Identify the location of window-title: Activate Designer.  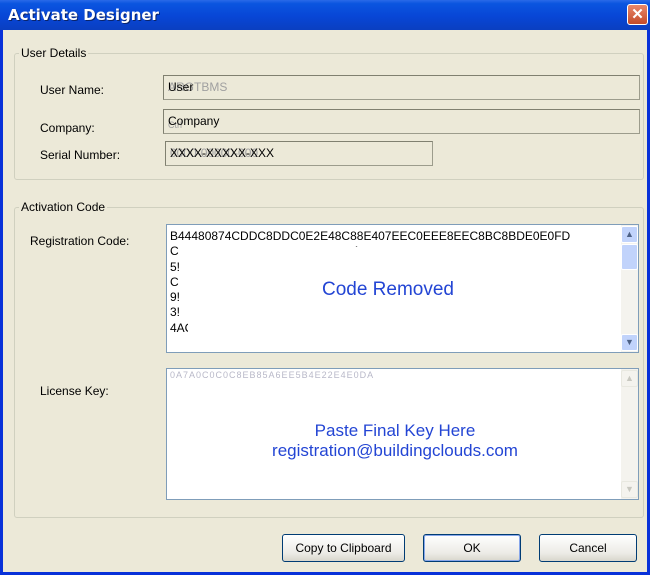
(83, 15).